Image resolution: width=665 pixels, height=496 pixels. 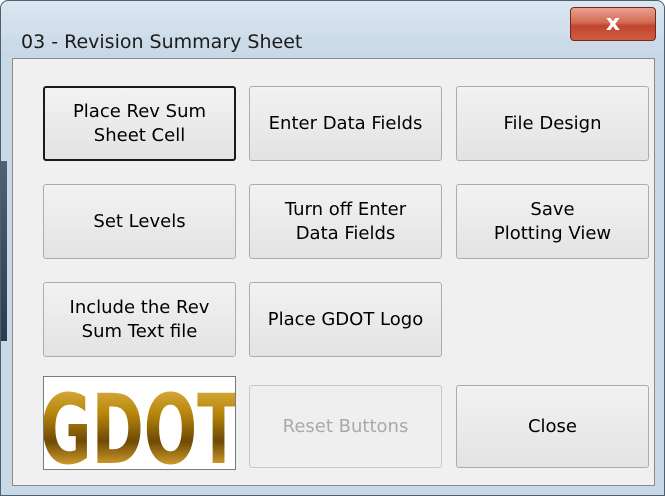 I want to click on svg-text: GDOT, so click(x=140, y=423).